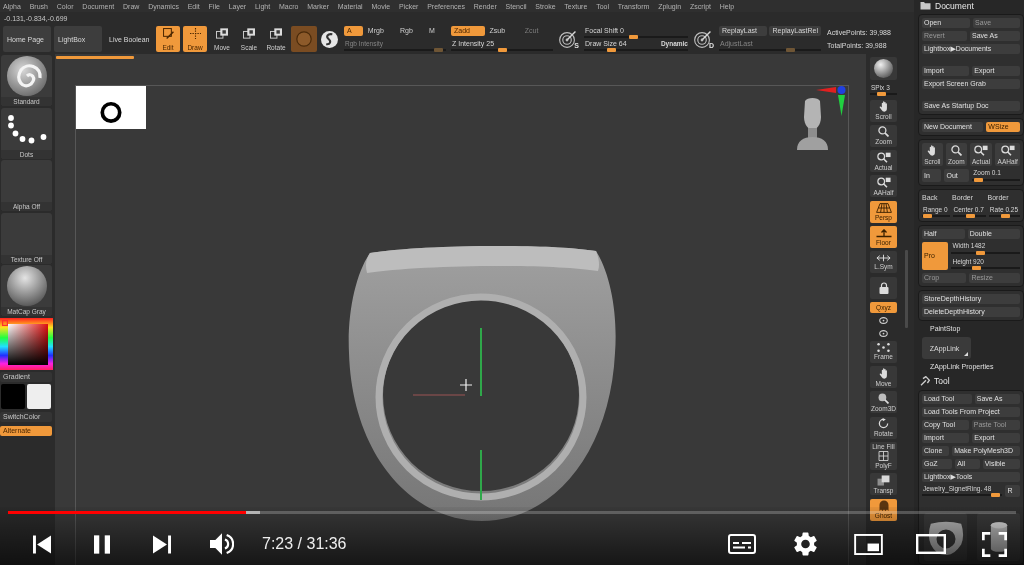 The image size is (1024, 565). What do you see at coordinates (954, 5) in the screenshot?
I see `panel-title: Document` at bounding box center [954, 5].